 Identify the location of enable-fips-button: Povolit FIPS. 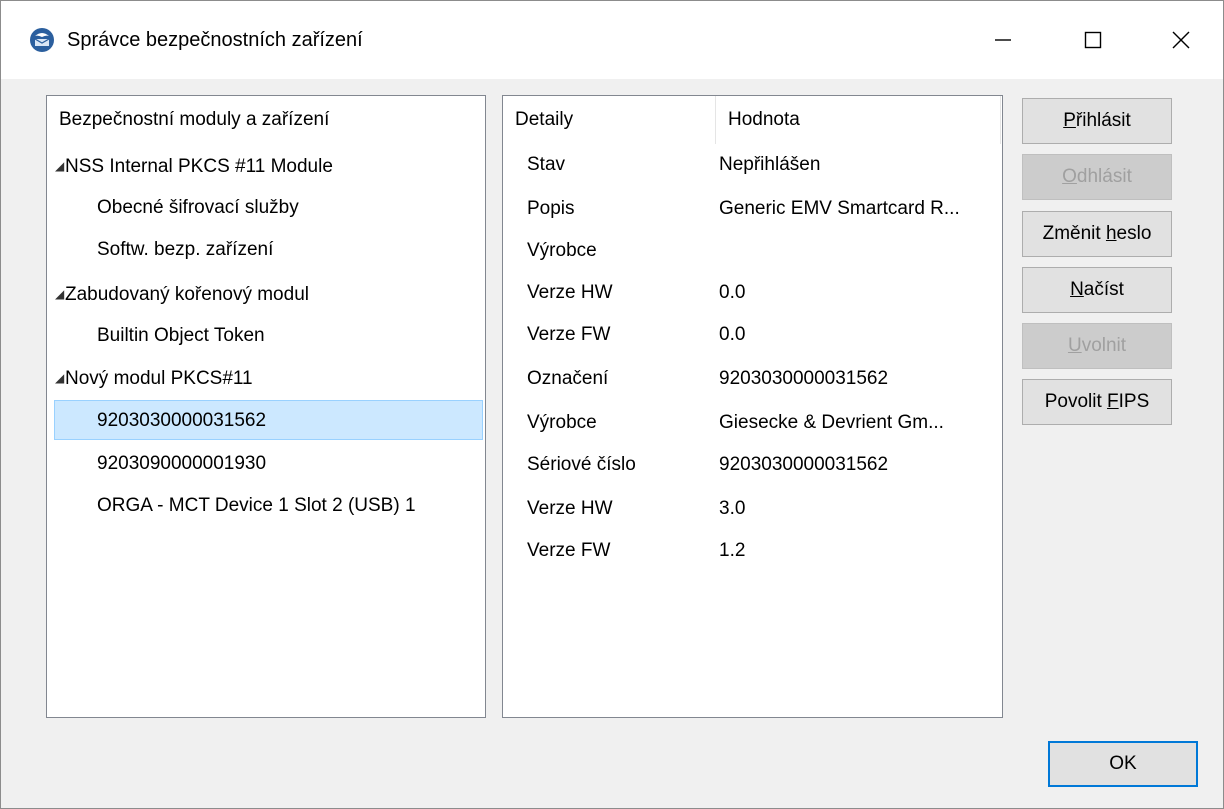
(1097, 402).